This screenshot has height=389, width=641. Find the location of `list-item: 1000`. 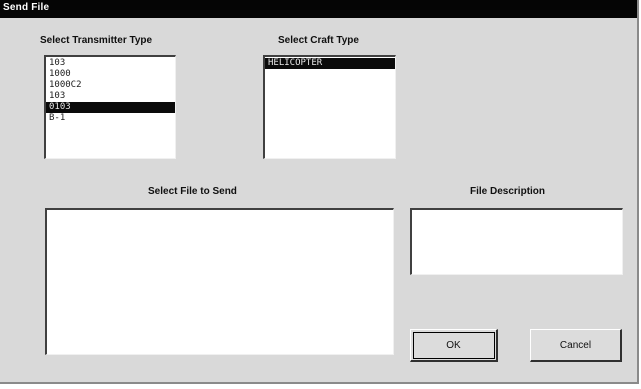

list-item: 1000 is located at coordinates (110, 74).